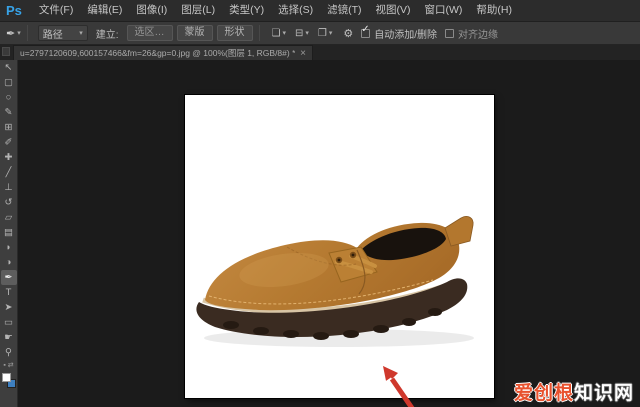  What do you see at coordinates (107, 35) in the screenshot?
I see `make-label: 建立:` at bounding box center [107, 35].